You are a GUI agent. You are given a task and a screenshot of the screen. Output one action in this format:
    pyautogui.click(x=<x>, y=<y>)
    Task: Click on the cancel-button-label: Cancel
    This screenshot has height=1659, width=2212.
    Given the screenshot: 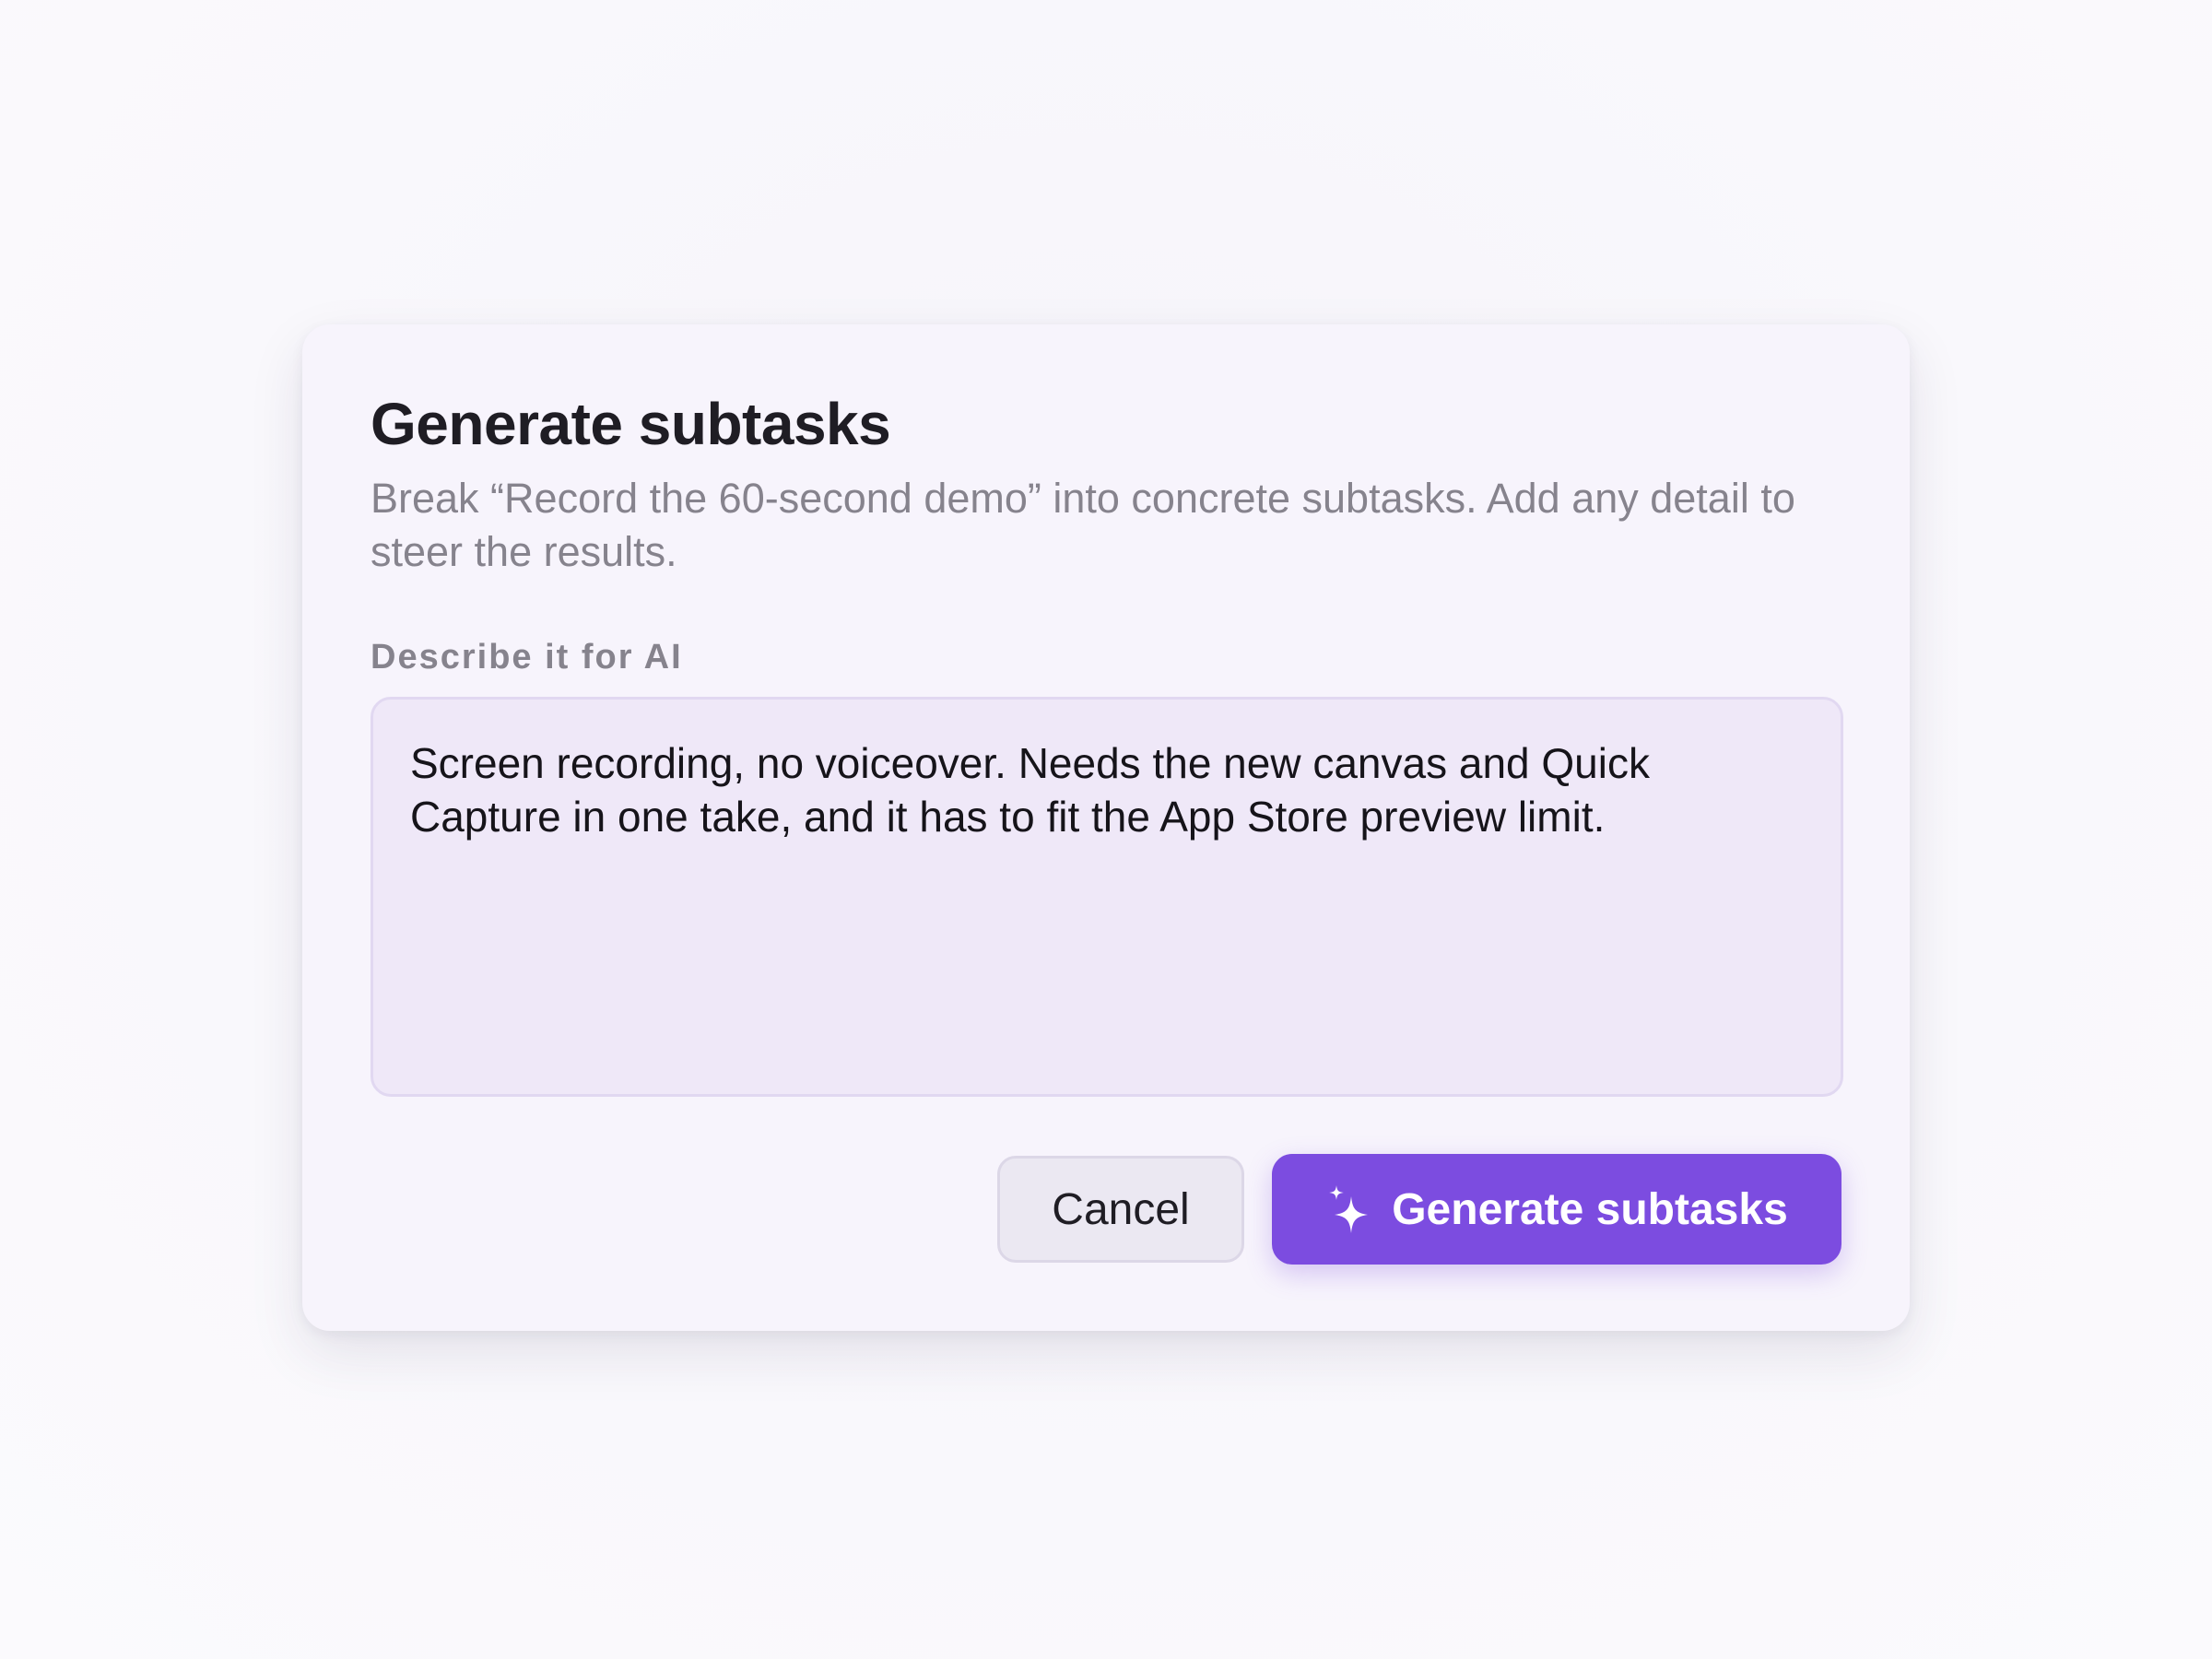 What is the action you would take?
    pyautogui.click(x=1121, y=1209)
    